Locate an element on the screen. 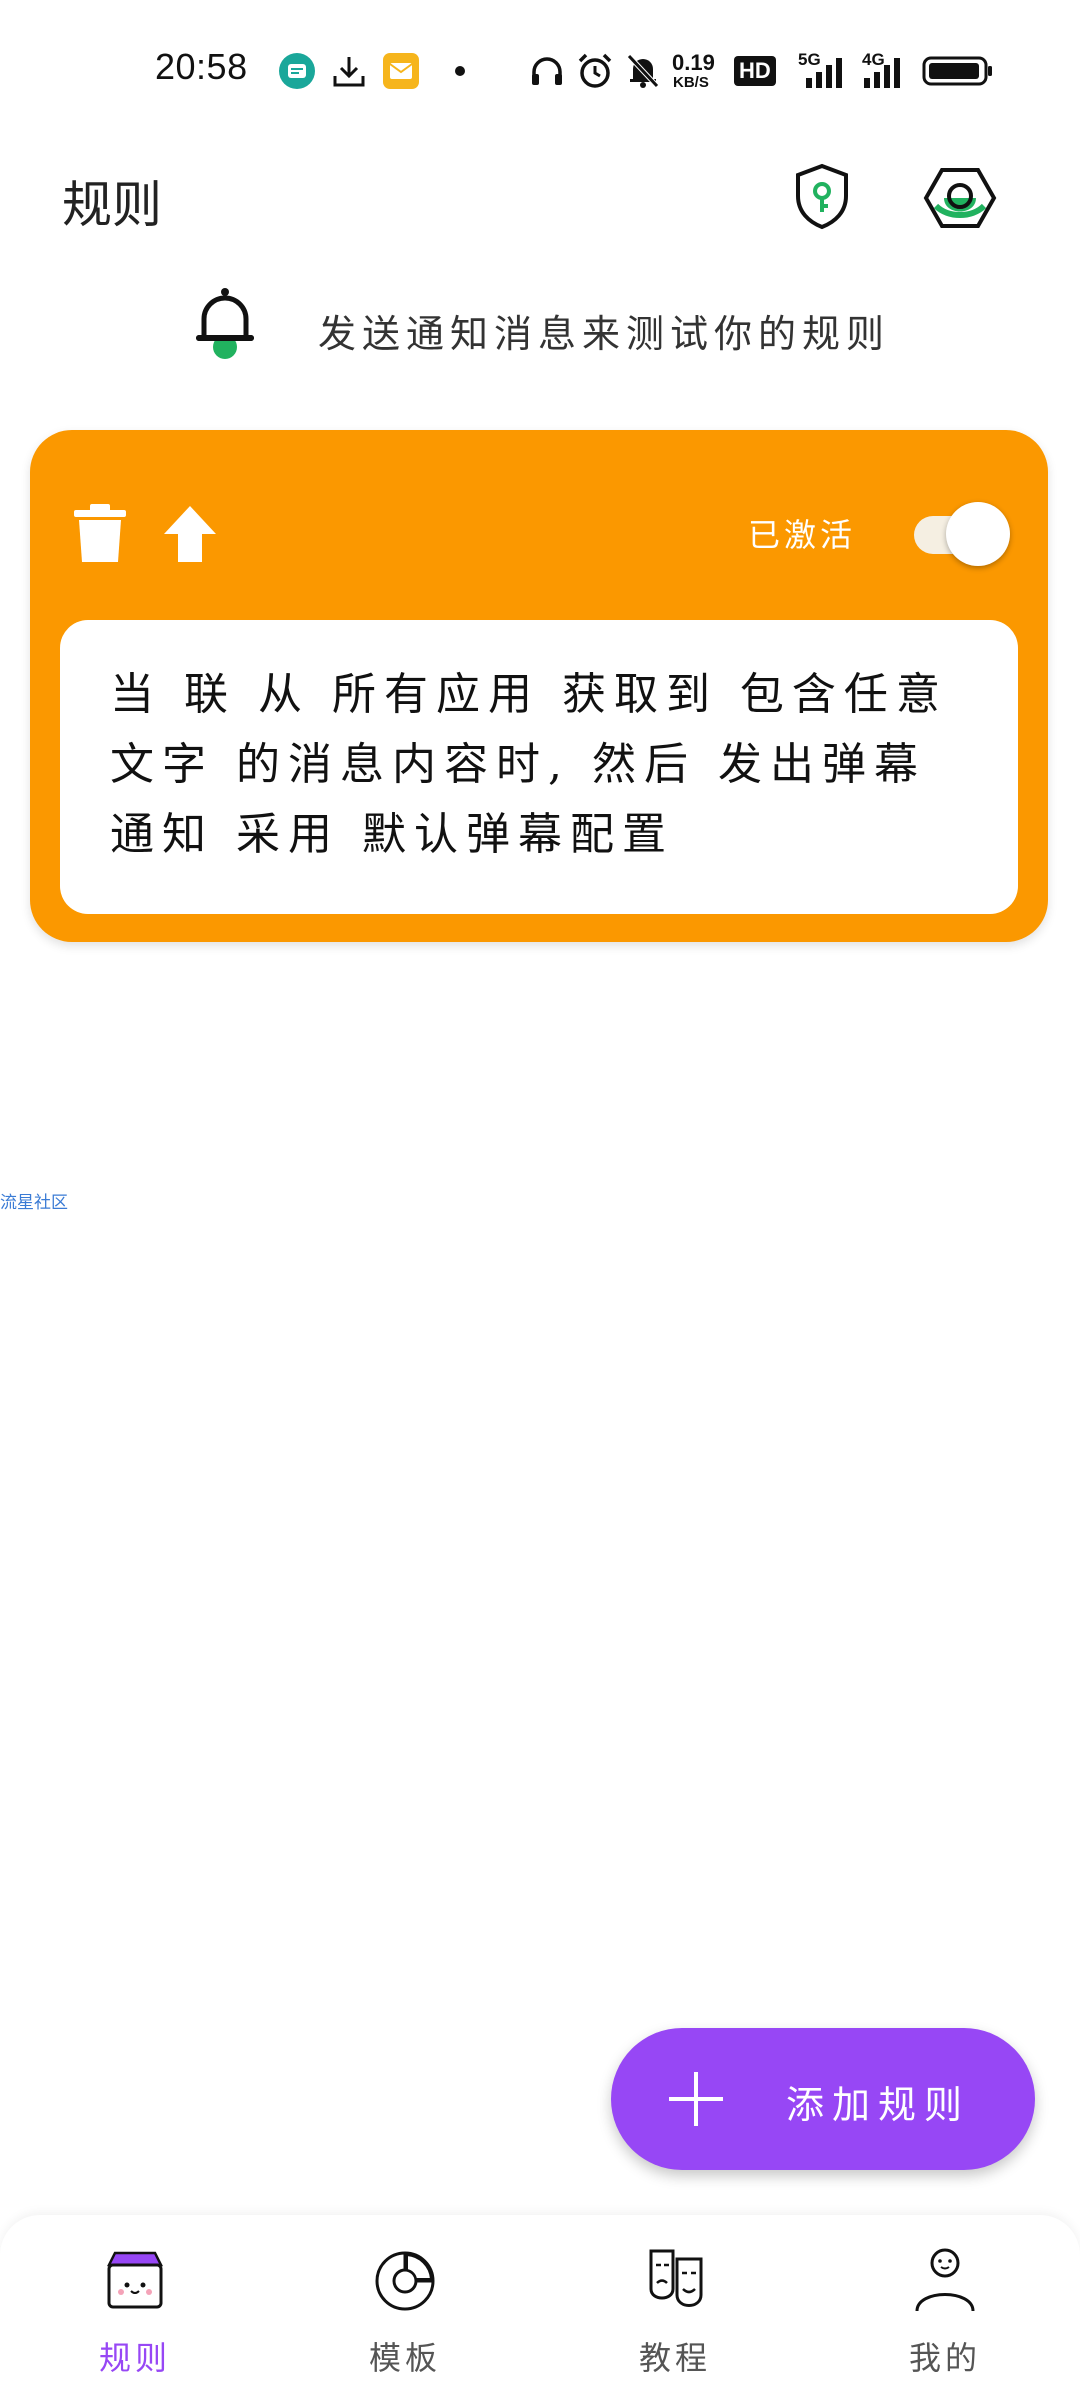 The height and width of the screenshot is (2400, 1080). nav-item-templates: 模板 is located at coordinates (405, 2320).